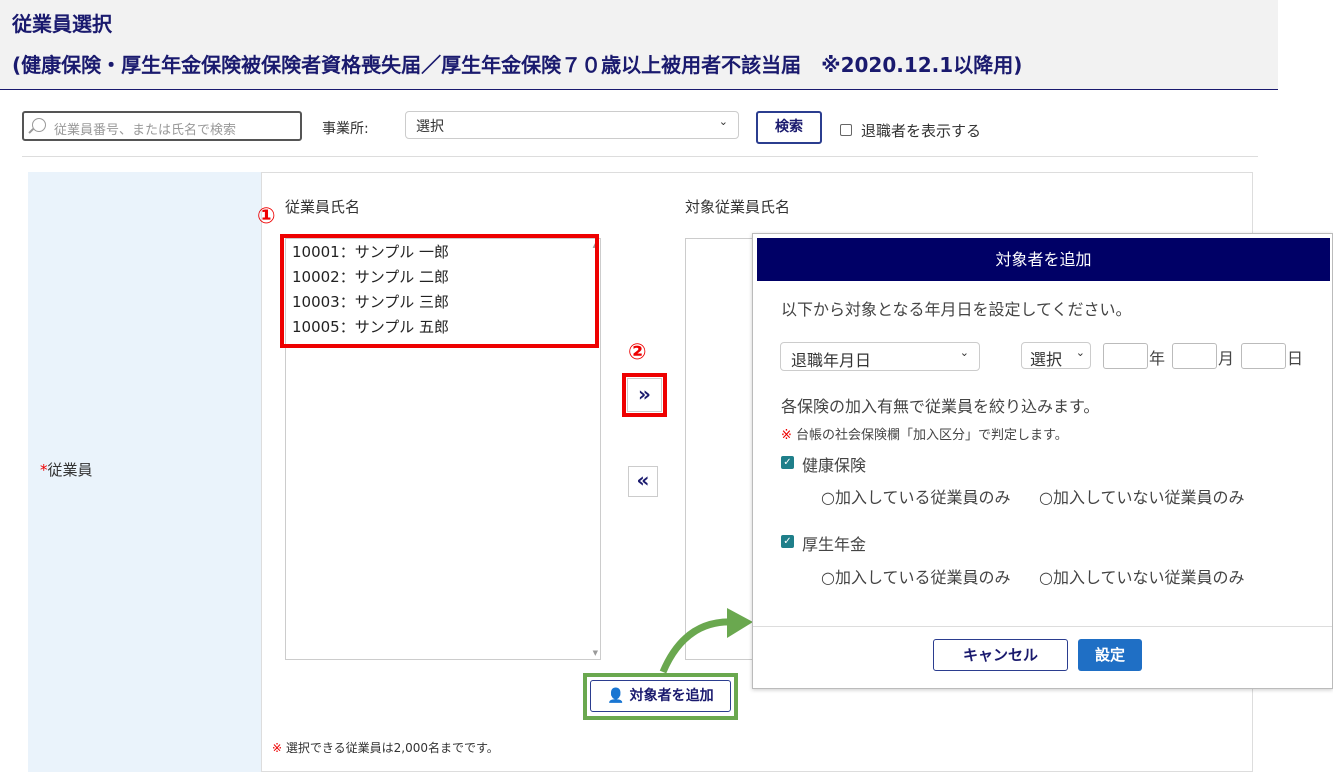 This screenshot has height=772, width=1333. Describe the element at coordinates (834, 544) in the screenshot. I see `pension-label: 厚生年金` at that location.